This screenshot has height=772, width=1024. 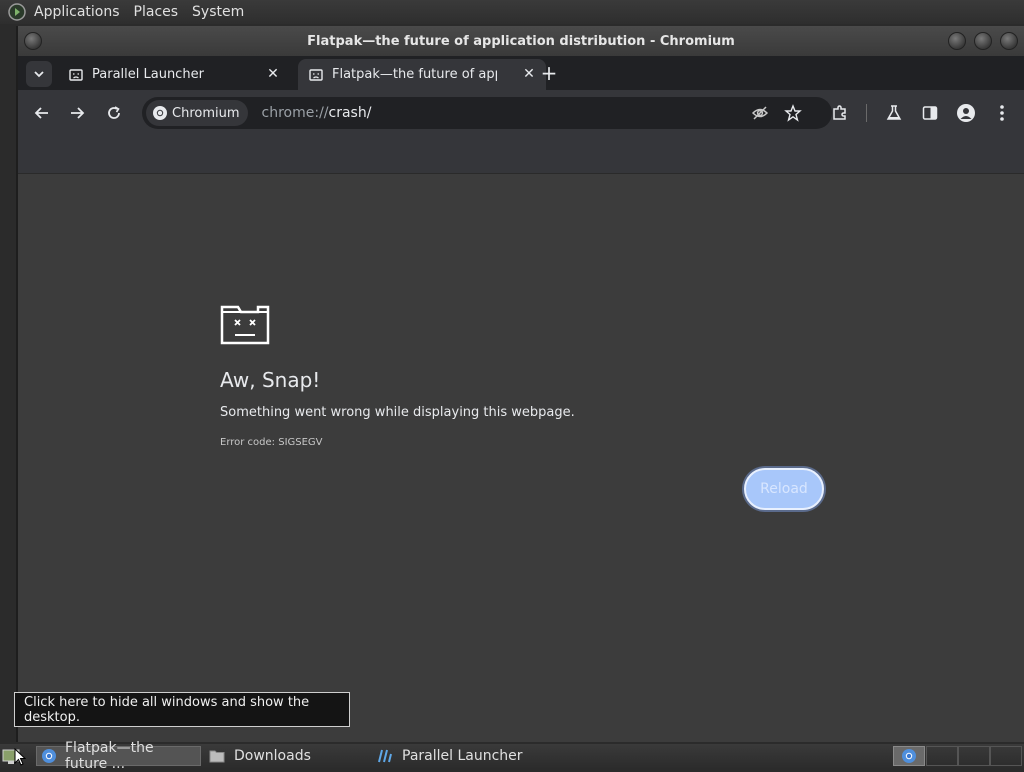 I want to click on tab-flatpak: Flatpak—the future of applic ✕, so click(x=422, y=74).